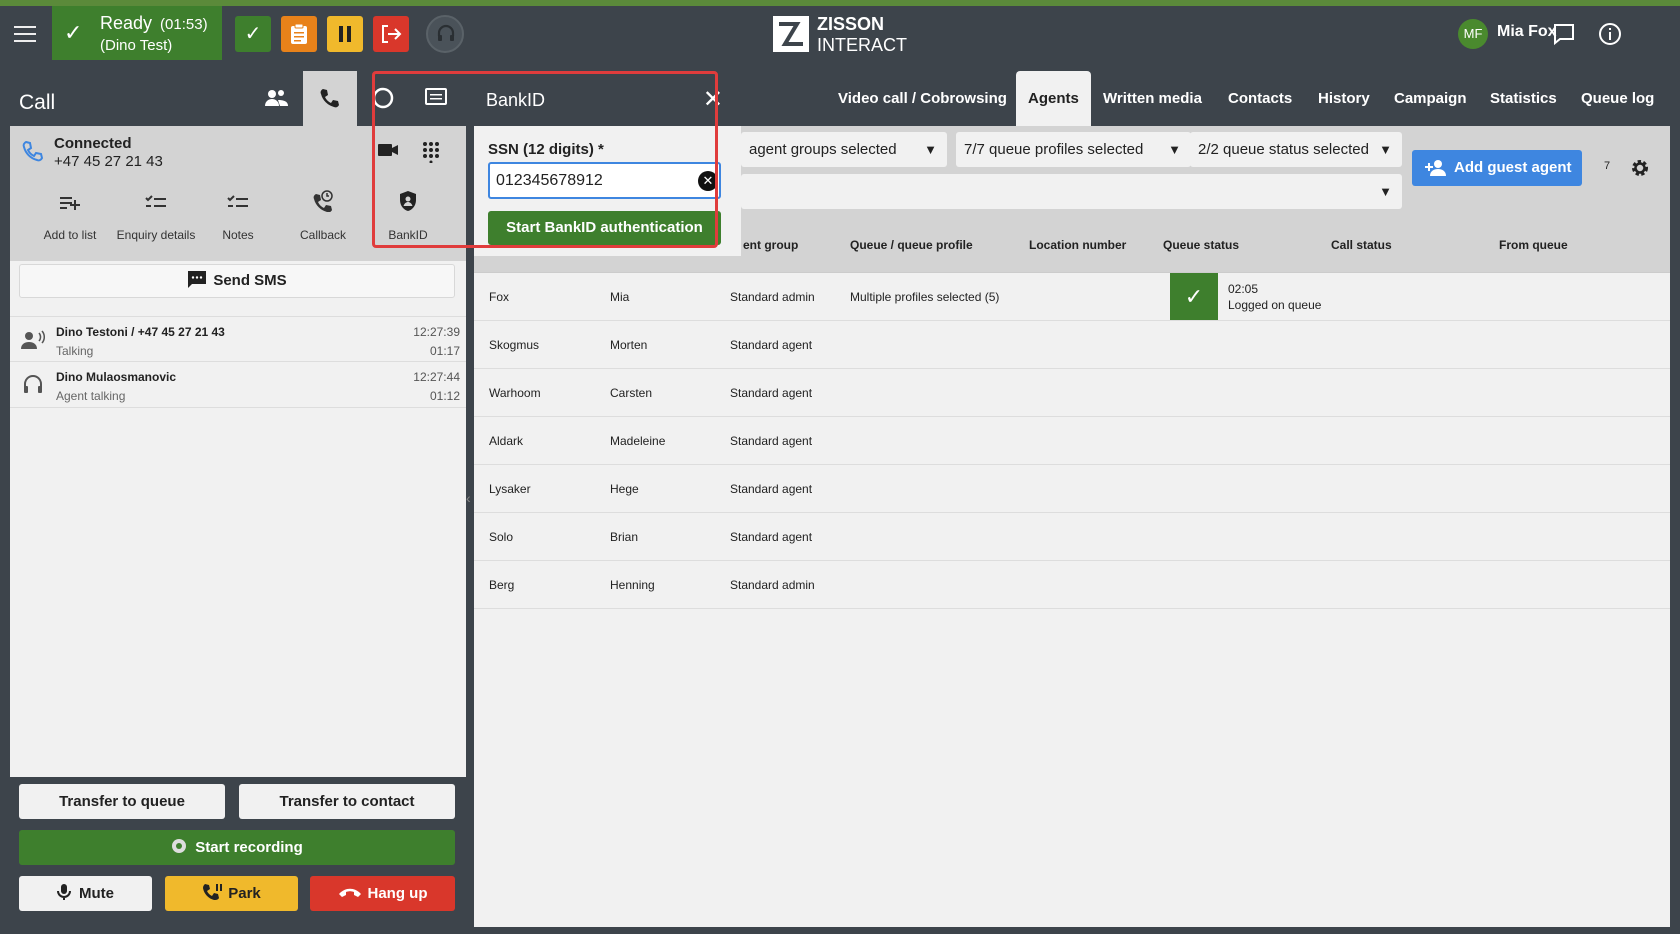 This screenshot has height=934, width=1680. Describe the element at coordinates (1617, 98) in the screenshot. I see `tab-queue-log: Queue log` at that location.